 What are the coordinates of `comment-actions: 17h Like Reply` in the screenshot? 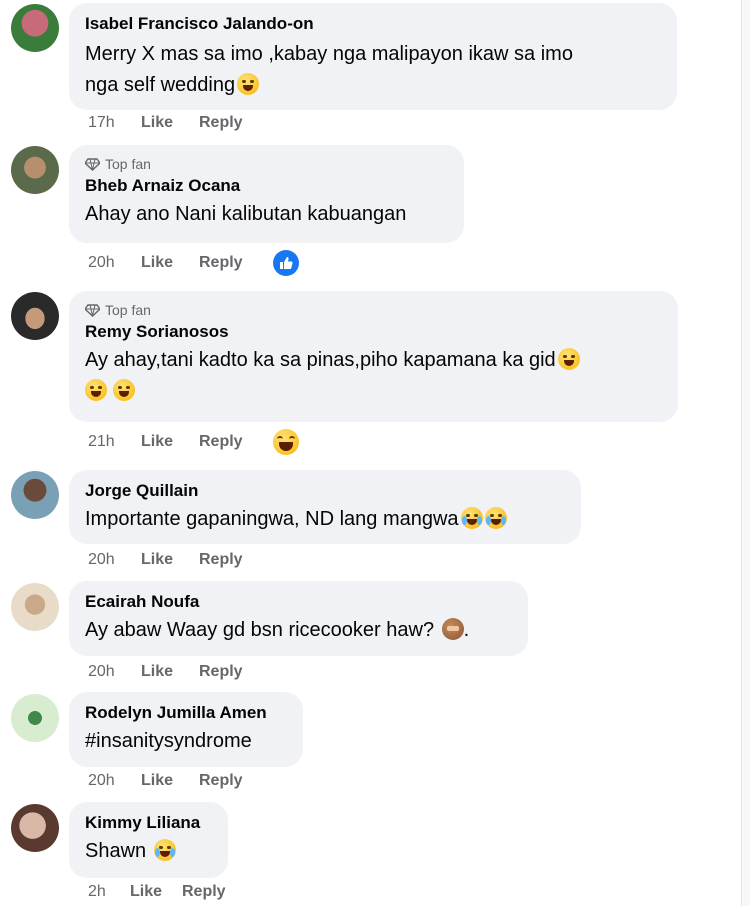 It's located at (165, 123).